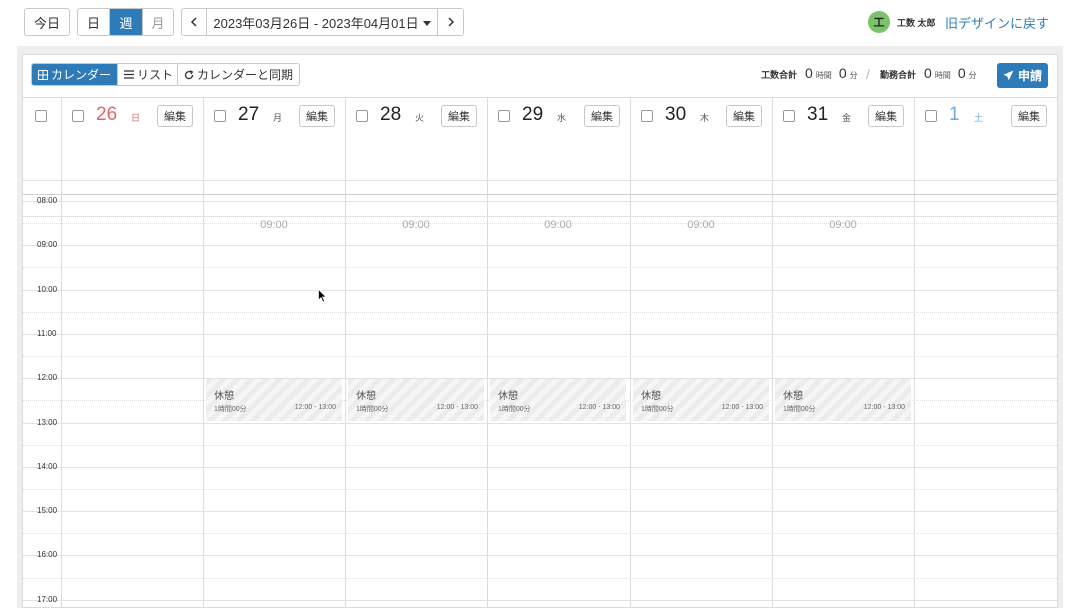 This screenshot has height=608, width=1080. Describe the element at coordinates (129, 74) in the screenshot. I see `list-icon` at that location.